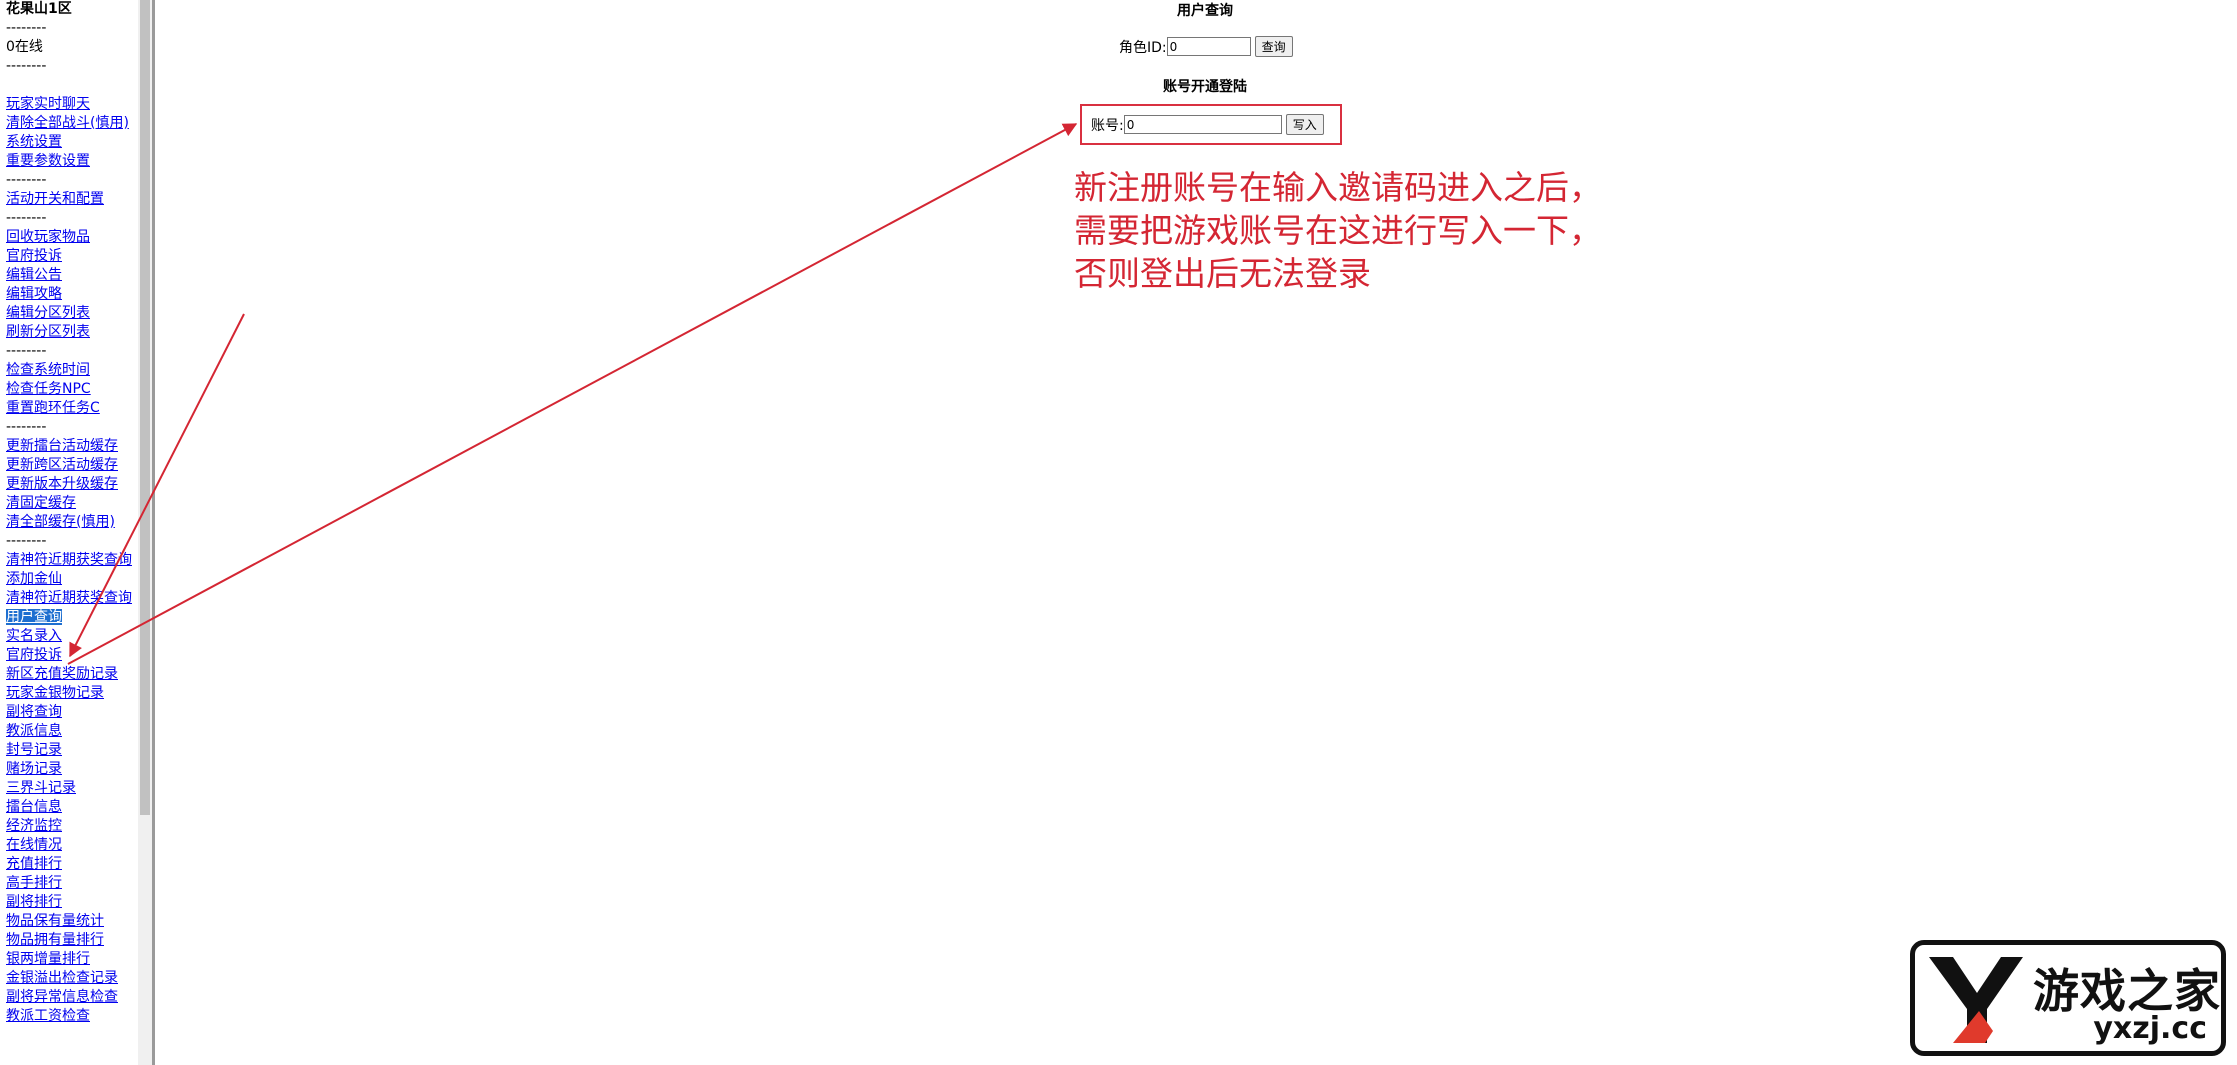 Image resolution: width=2237 pixels, height=1065 pixels. What do you see at coordinates (2068, 998) in the screenshot?
I see `watermark: 游戏之家 yxzj.cc` at bounding box center [2068, 998].